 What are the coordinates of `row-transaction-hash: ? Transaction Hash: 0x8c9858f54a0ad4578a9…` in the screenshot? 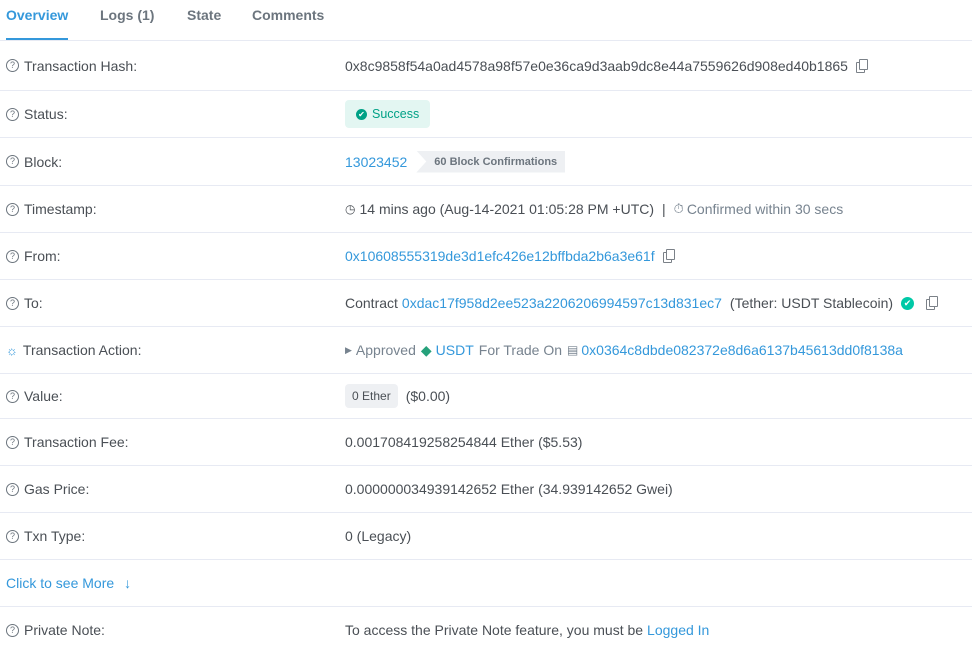 It's located at (486, 66).